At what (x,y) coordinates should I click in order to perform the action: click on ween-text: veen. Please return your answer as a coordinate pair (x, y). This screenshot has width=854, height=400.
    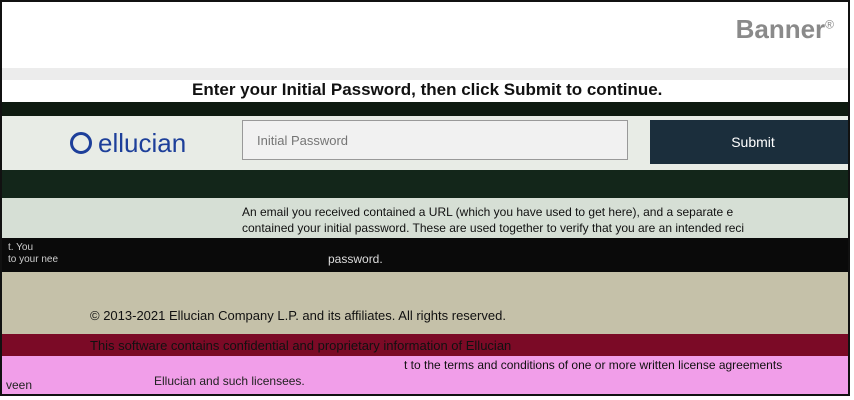
    Looking at the image, I should click on (19, 385).